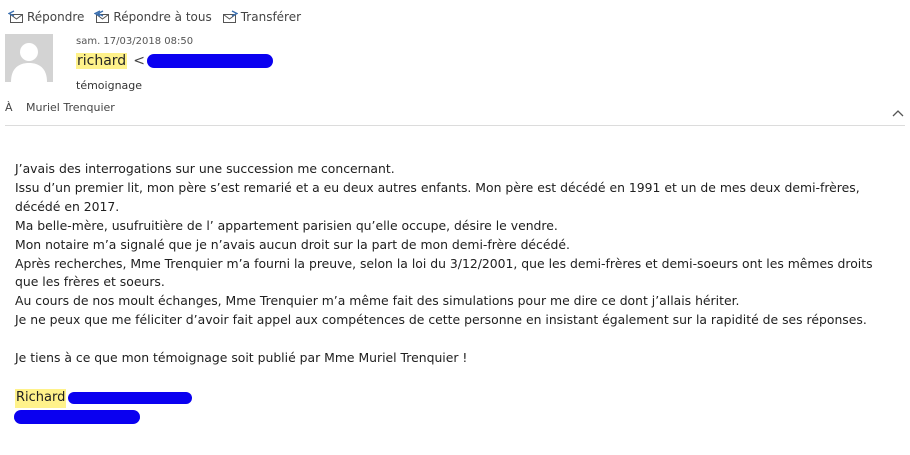 Image resolution: width=910 pixels, height=455 pixels. I want to click on collapse-header-button, so click(898, 110).